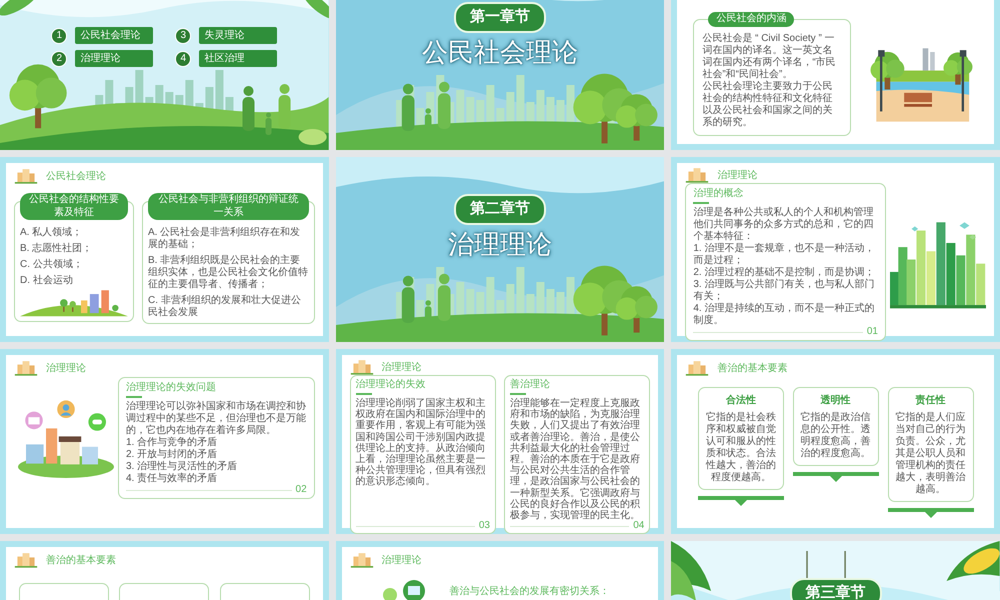  Describe the element at coordinates (172, 442) in the screenshot. I see `list-item: 1. 合作与竞争的矛盾` at that location.